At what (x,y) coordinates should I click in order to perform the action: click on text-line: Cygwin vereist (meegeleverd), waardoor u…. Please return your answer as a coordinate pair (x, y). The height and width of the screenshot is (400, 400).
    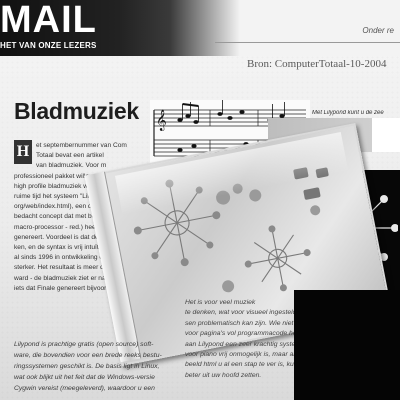
    Looking at the image, I should click on (84, 388).